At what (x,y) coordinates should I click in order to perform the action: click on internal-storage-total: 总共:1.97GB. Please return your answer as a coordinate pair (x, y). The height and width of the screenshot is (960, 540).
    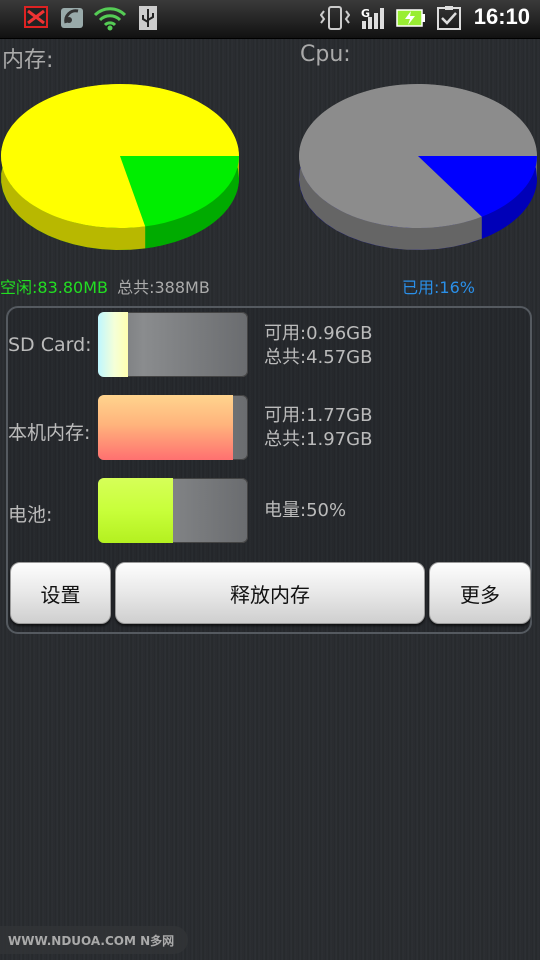
    Looking at the image, I should click on (318, 439).